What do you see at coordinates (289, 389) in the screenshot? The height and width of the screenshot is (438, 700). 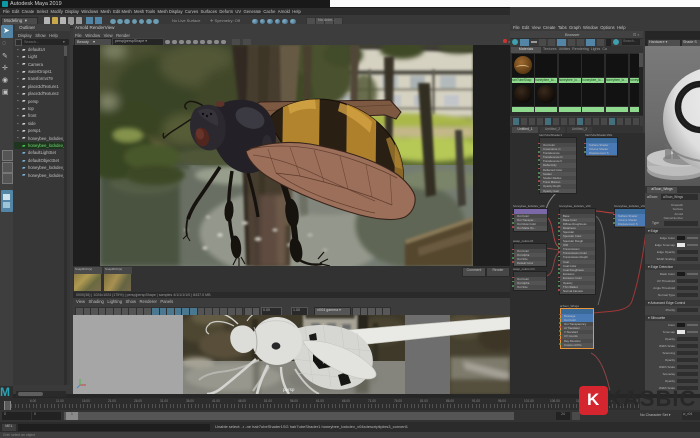 I see `svg-text: persp` at bounding box center [289, 389].